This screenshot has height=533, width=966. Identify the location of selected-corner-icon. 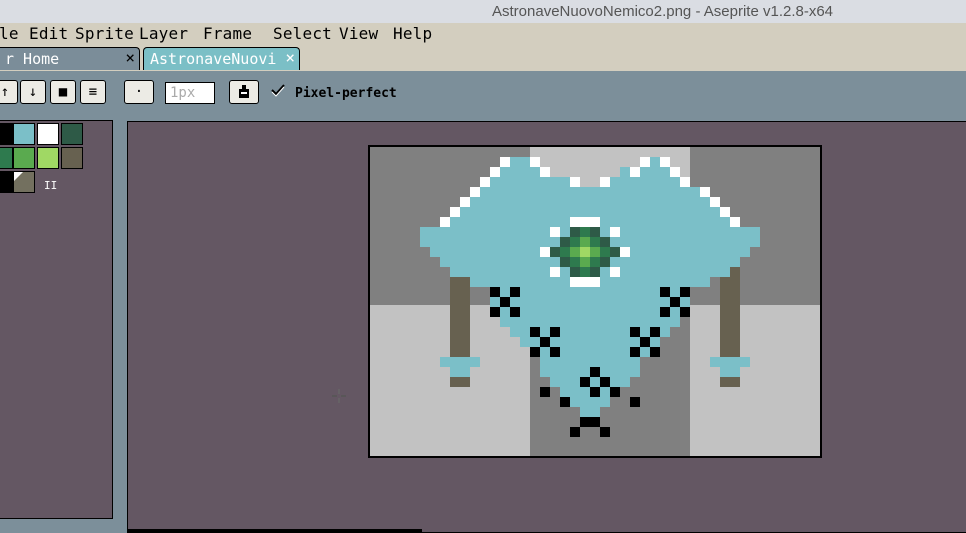
(18, 176).